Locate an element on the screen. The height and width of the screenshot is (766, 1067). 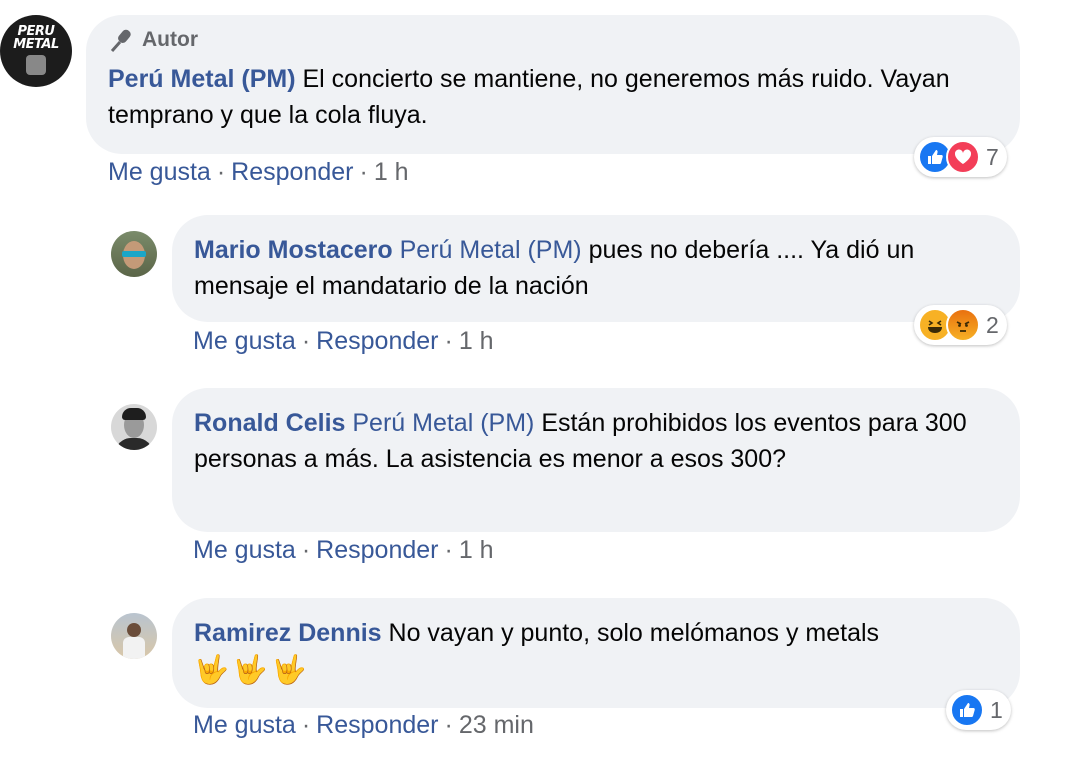
reaction-summary: 1 is located at coordinates (978, 710).